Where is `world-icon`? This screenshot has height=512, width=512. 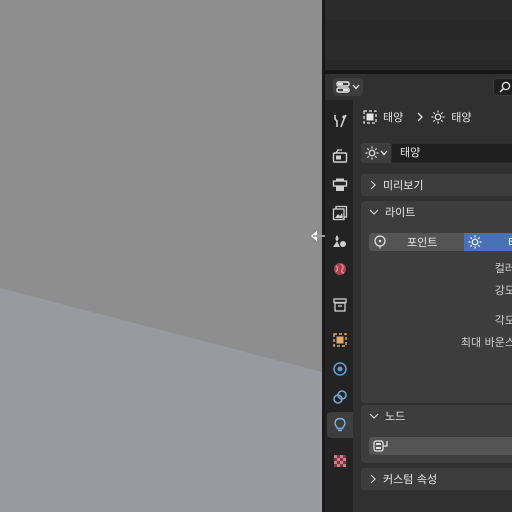
world-icon is located at coordinates (340, 269).